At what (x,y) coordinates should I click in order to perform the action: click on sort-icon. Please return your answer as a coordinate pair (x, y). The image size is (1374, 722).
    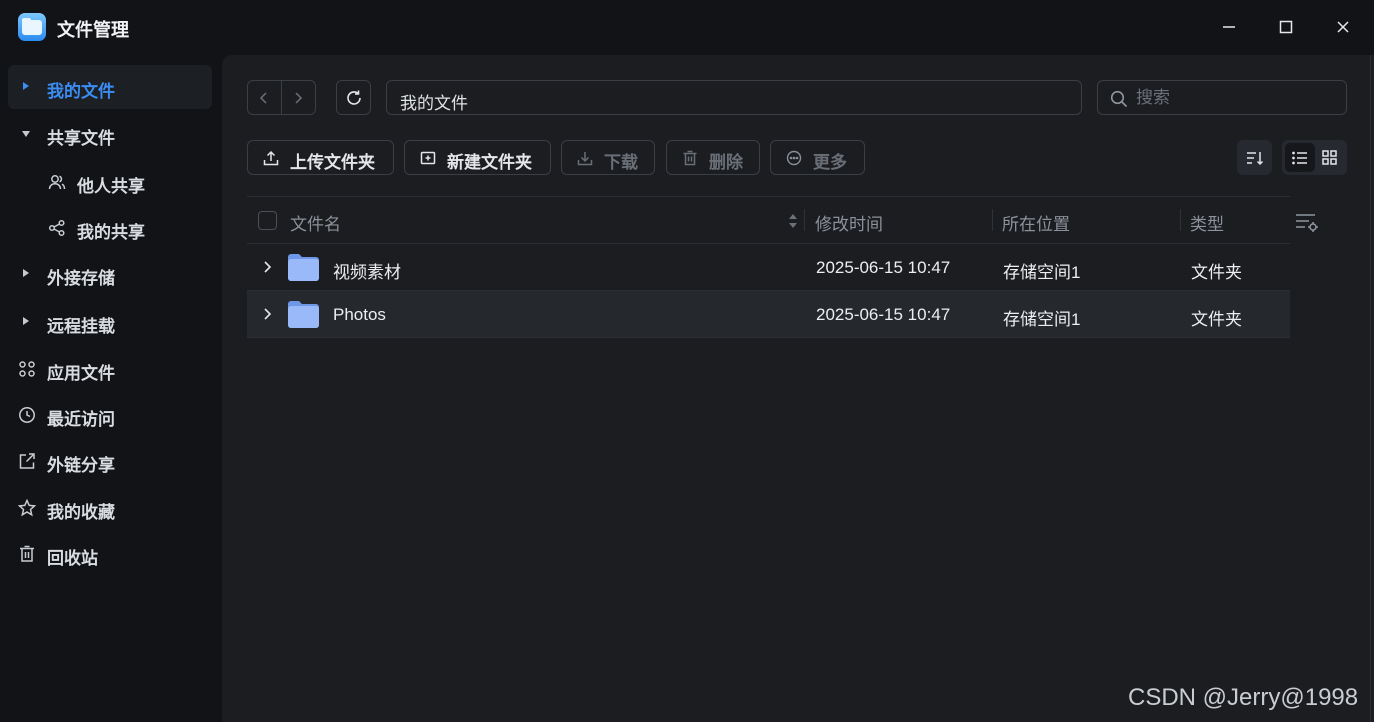
    Looking at the image, I should click on (1254, 158).